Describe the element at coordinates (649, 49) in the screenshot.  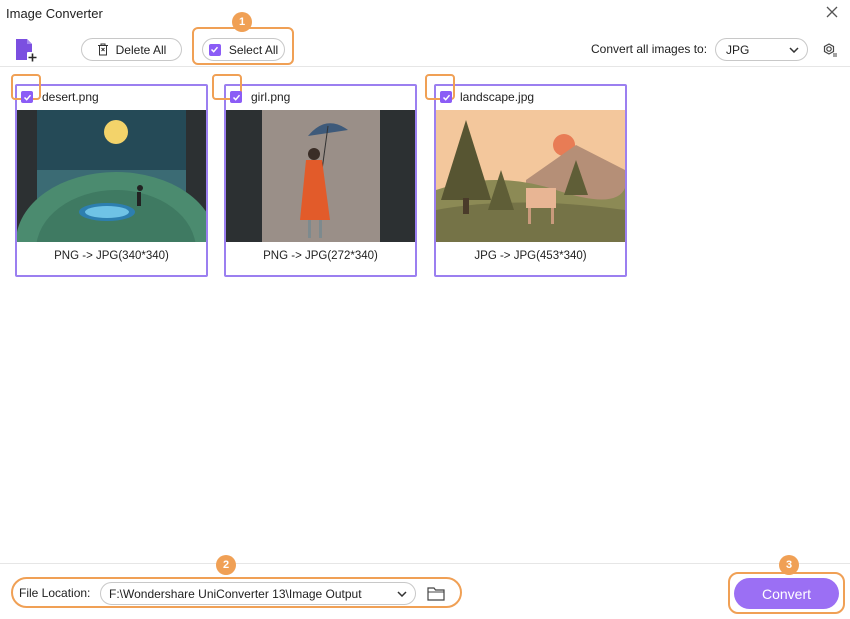
I see `convert-all-label: Convert all images to:` at that location.